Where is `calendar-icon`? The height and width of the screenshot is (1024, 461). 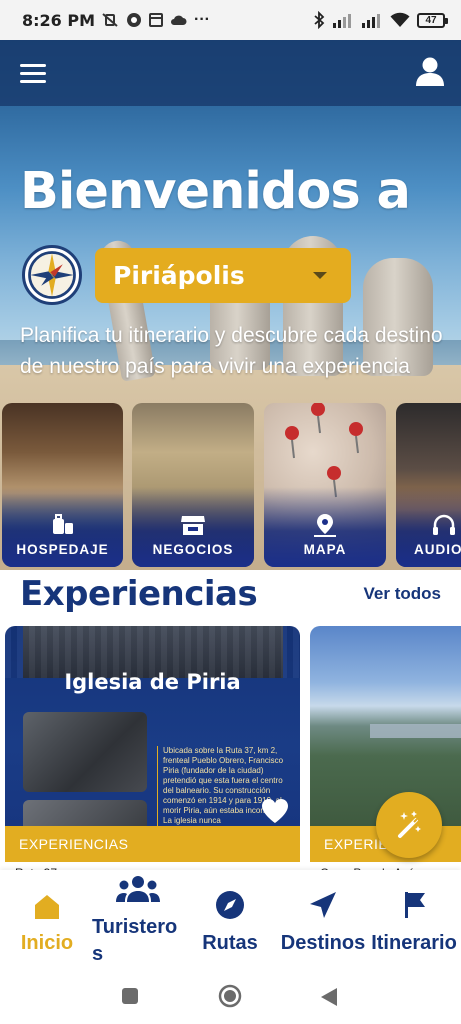 calendar-icon is located at coordinates (156, 20).